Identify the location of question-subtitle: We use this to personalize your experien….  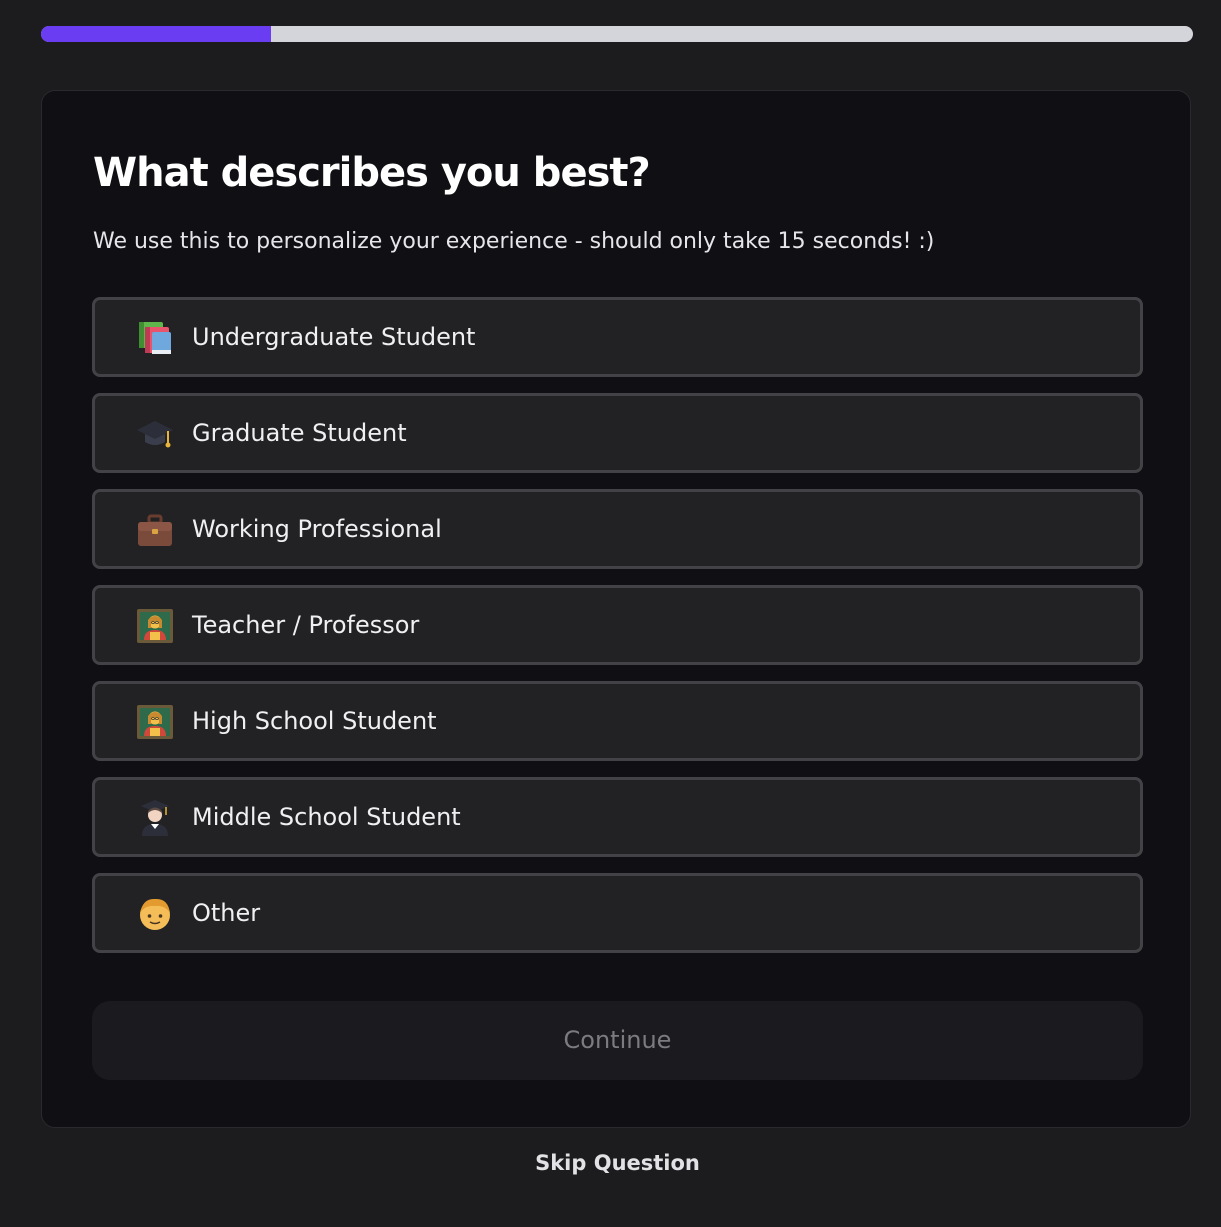
(514, 241).